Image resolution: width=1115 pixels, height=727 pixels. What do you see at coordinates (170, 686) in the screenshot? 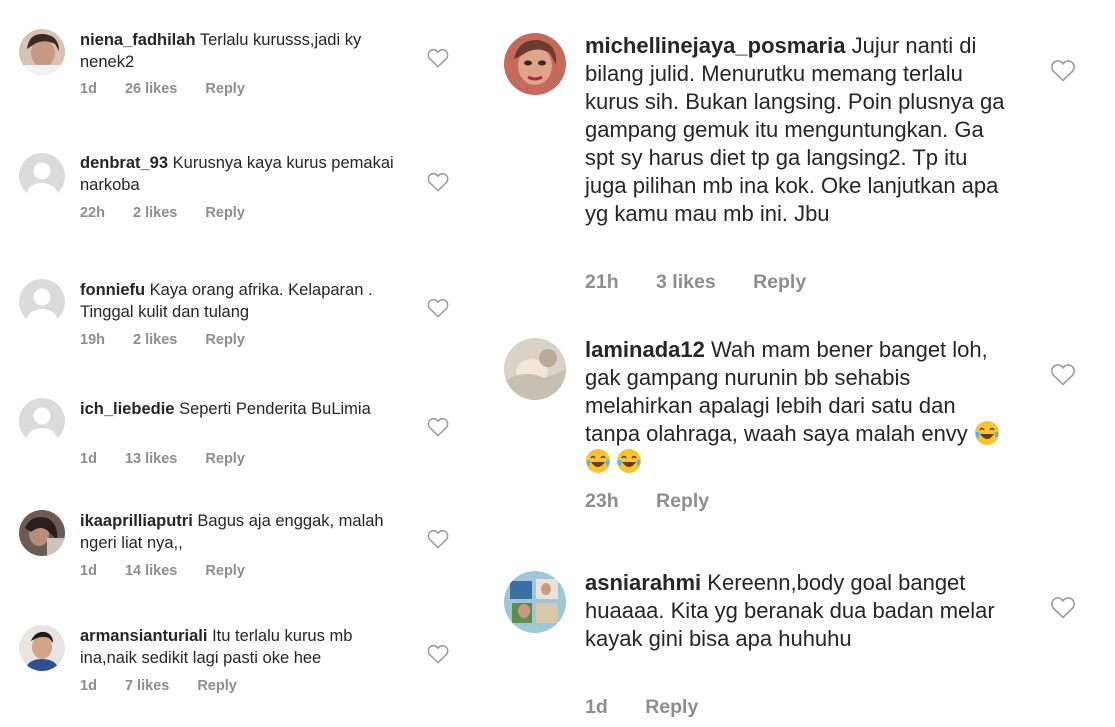
I see `comment-meta: 1d 7 likes Reply` at bounding box center [170, 686].